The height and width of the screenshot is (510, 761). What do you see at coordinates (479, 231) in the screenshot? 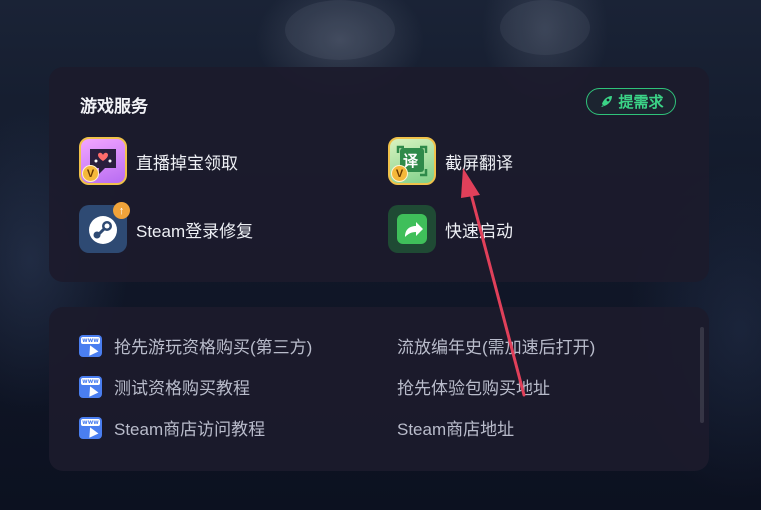
I see `service-label: 快速启动` at bounding box center [479, 231].